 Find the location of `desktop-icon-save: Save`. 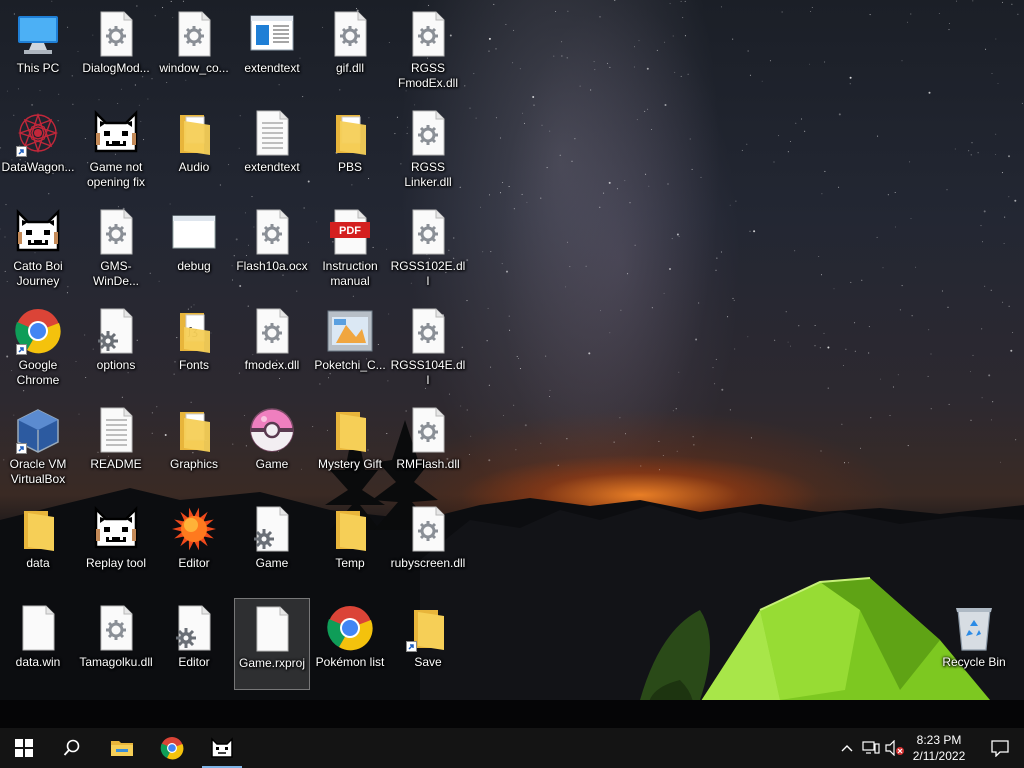

desktop-icon-save: Save is located at coordinates (428, 644).